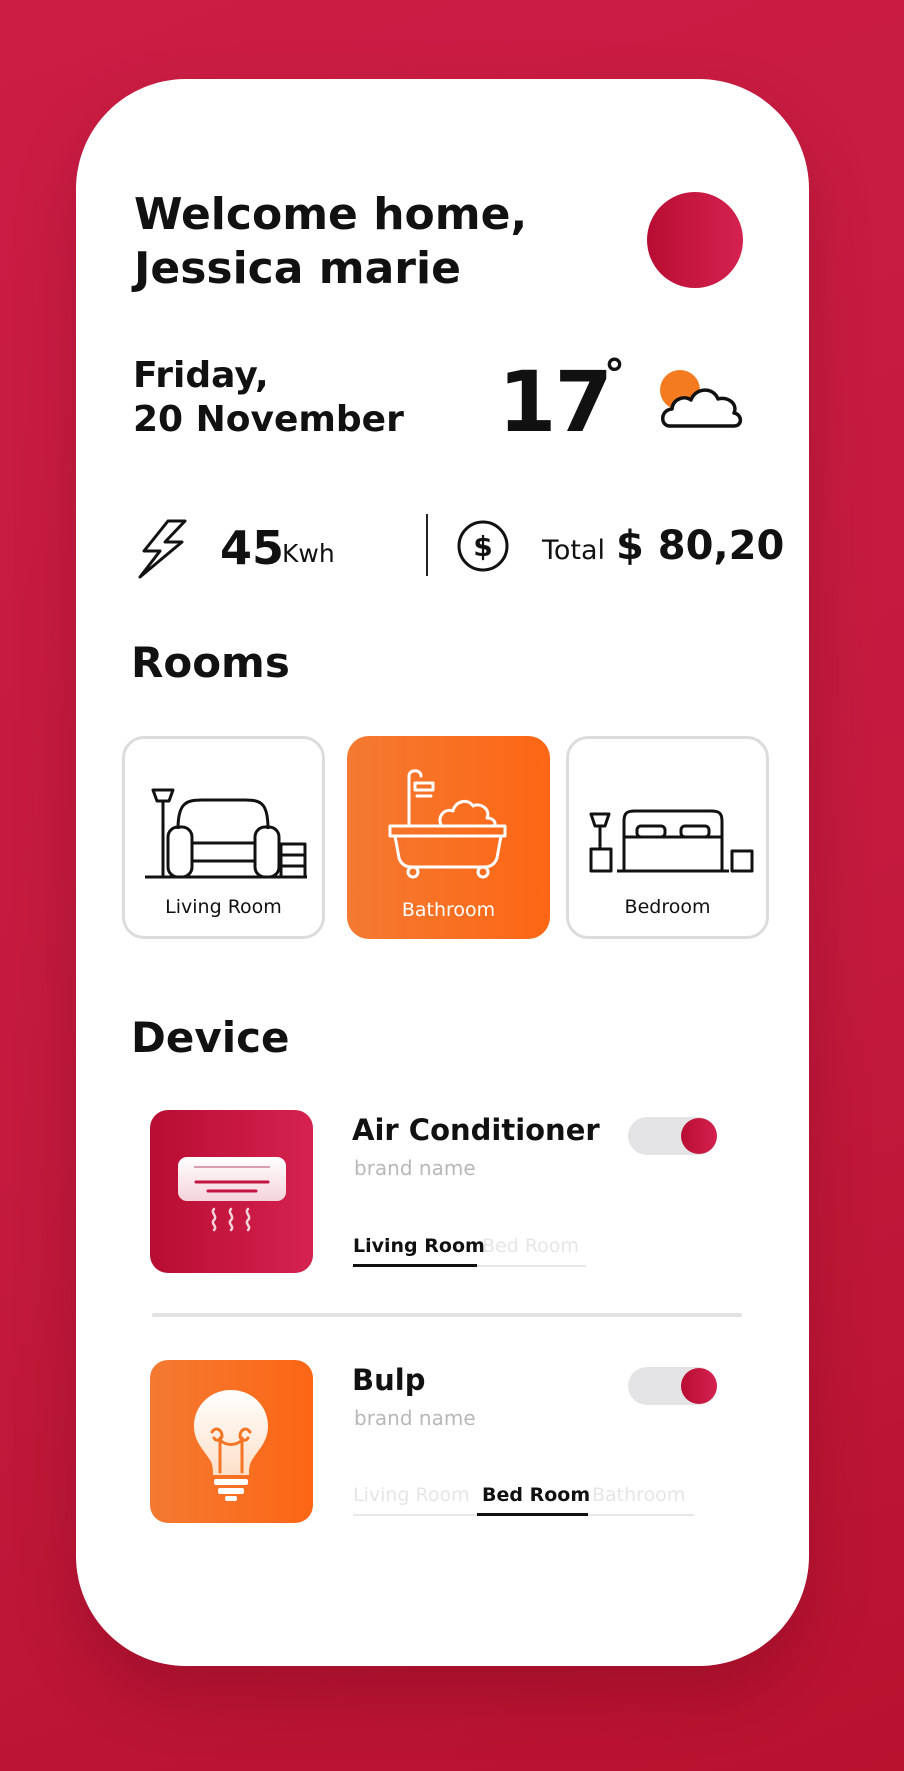 The width and height of the screenshot is (904, 1771). What do you see at coordinates (201, 375) in the screenshot?
I see `weekday-text: Friday,` at bounding box center [201, 375].